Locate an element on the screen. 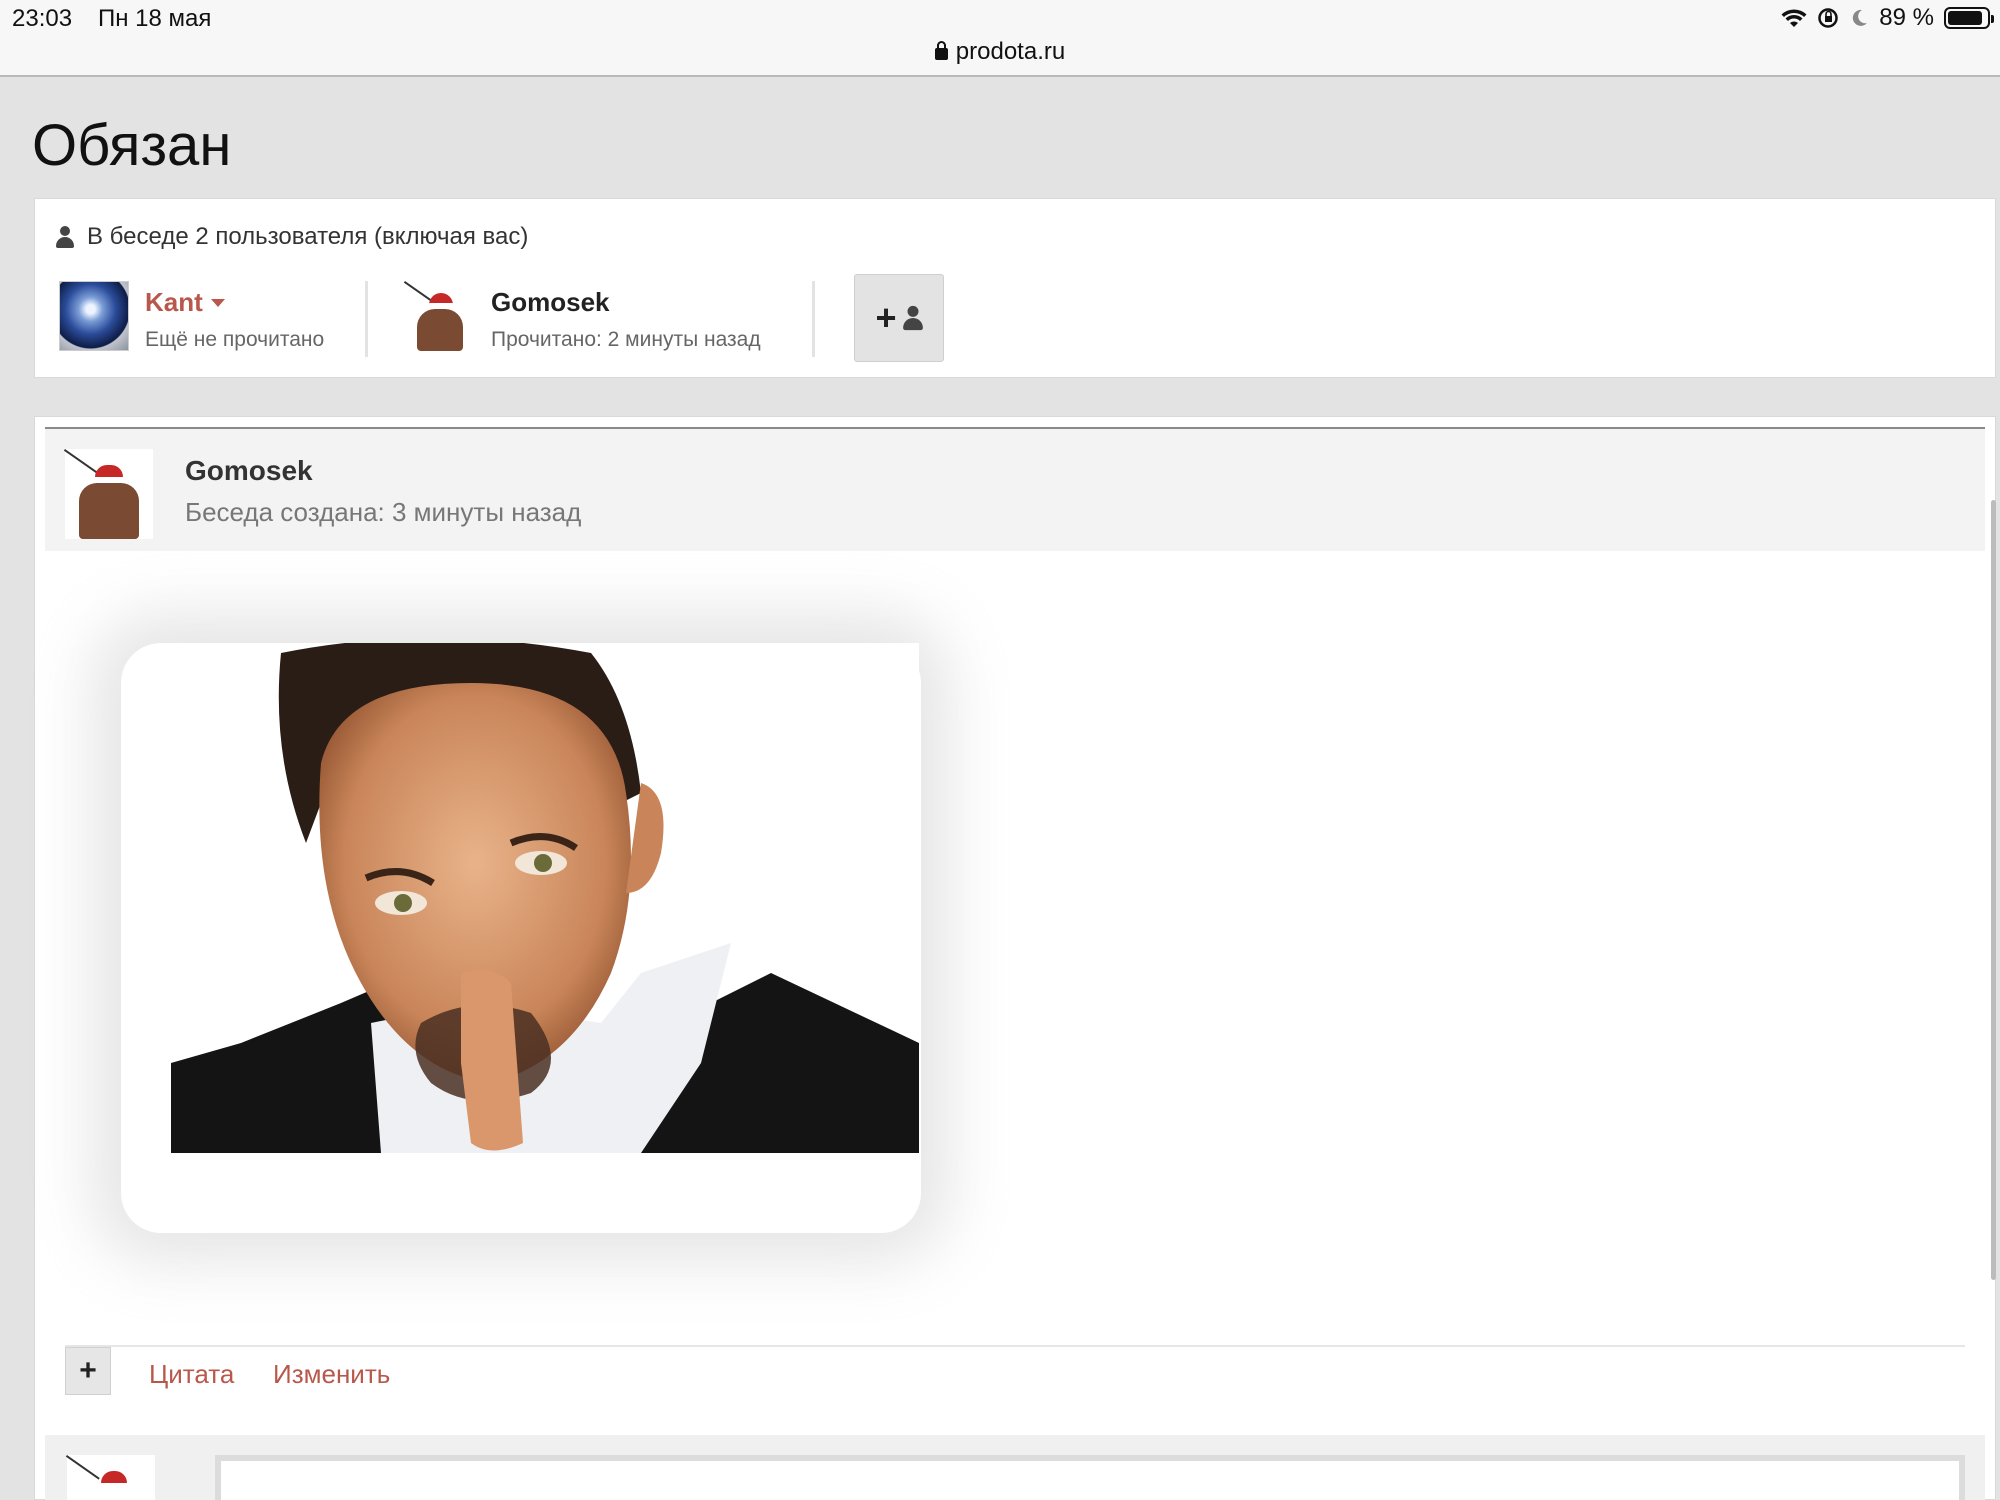 The image size is (2000, 1500). reply-avatar is located at coordinates (110, 1477).